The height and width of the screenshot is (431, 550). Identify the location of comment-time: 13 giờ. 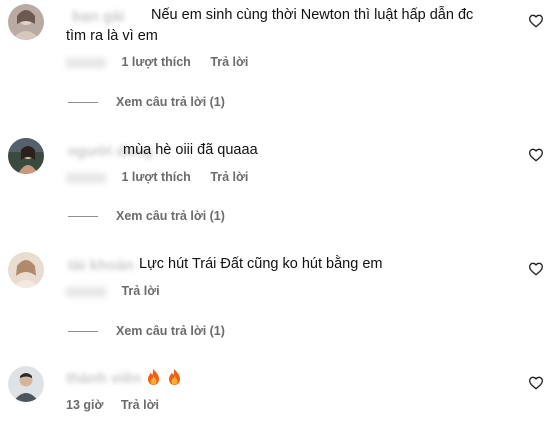
(85, 405).